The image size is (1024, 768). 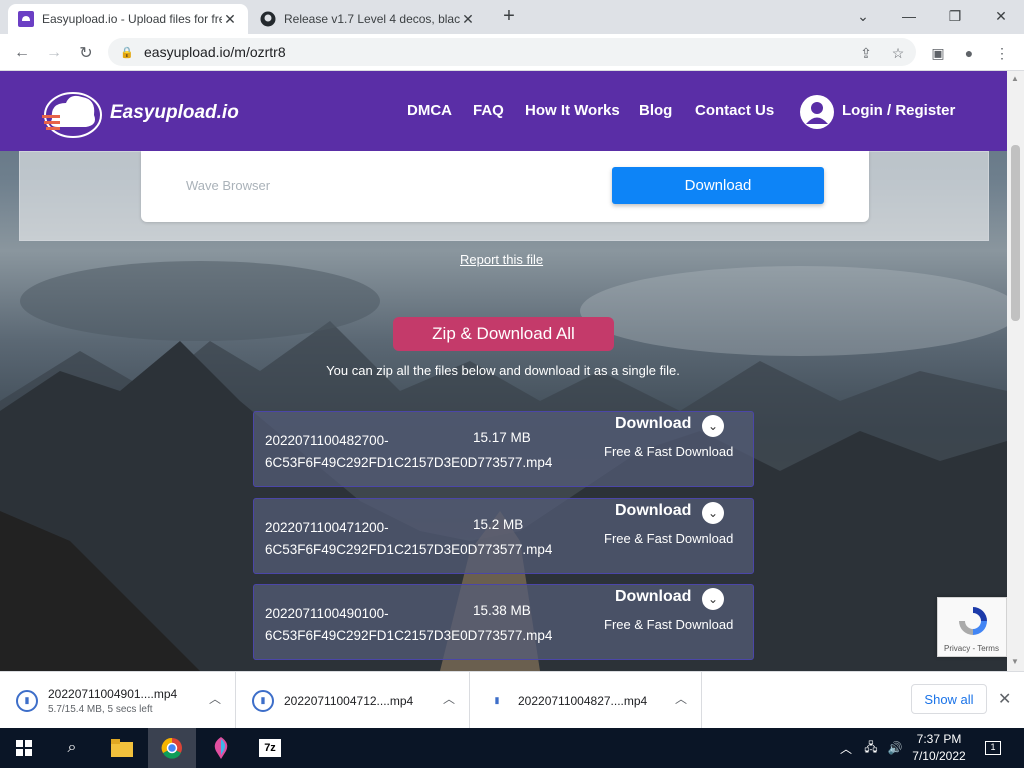 What do you see at coordinates (1015, 371) in the screenshot?
I see `page-scrollbar: ▲ ▼` at bounding box center [1015, 371].